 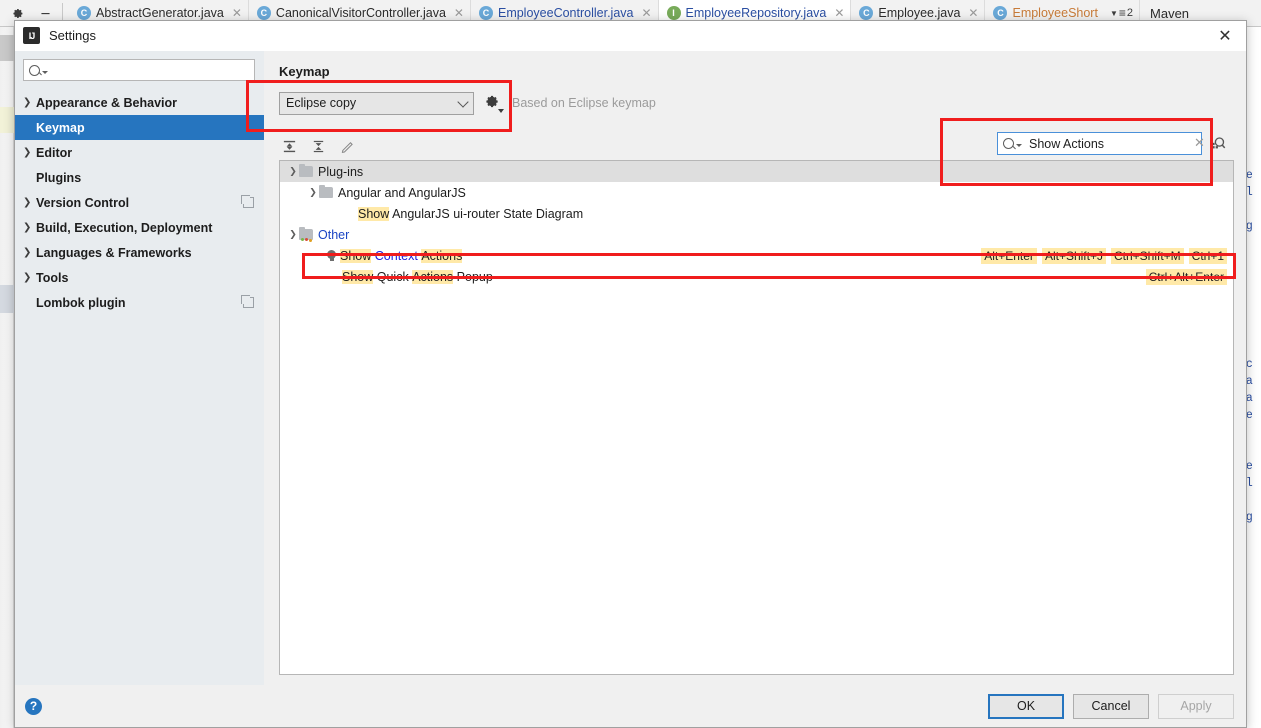 What do you see at coordinates (160, 13) in the screenshot?
I see `tab-label: AbstractGenerator.java` at bounding box center [160, 13].